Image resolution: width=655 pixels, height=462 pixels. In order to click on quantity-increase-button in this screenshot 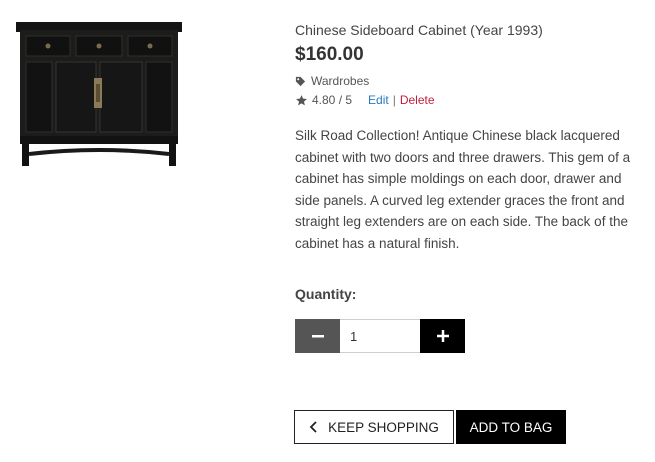, I will do `click(442, 336)`.